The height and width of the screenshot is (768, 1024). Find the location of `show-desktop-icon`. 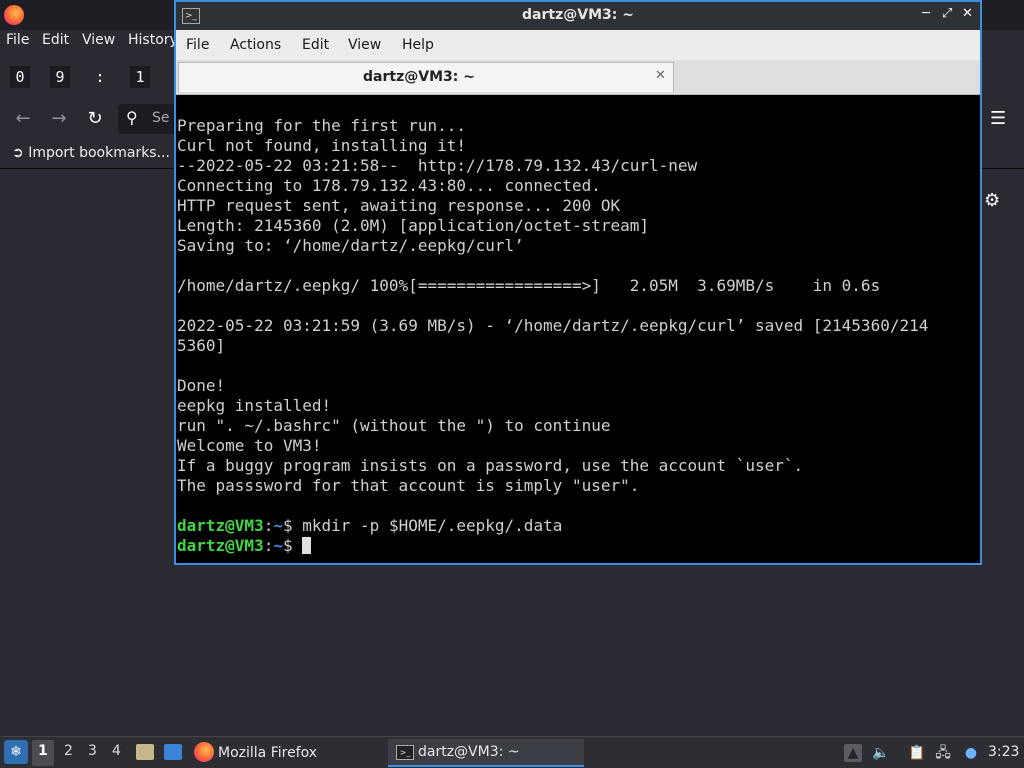

show-desktop-icon is located at coordinates (173, 752).